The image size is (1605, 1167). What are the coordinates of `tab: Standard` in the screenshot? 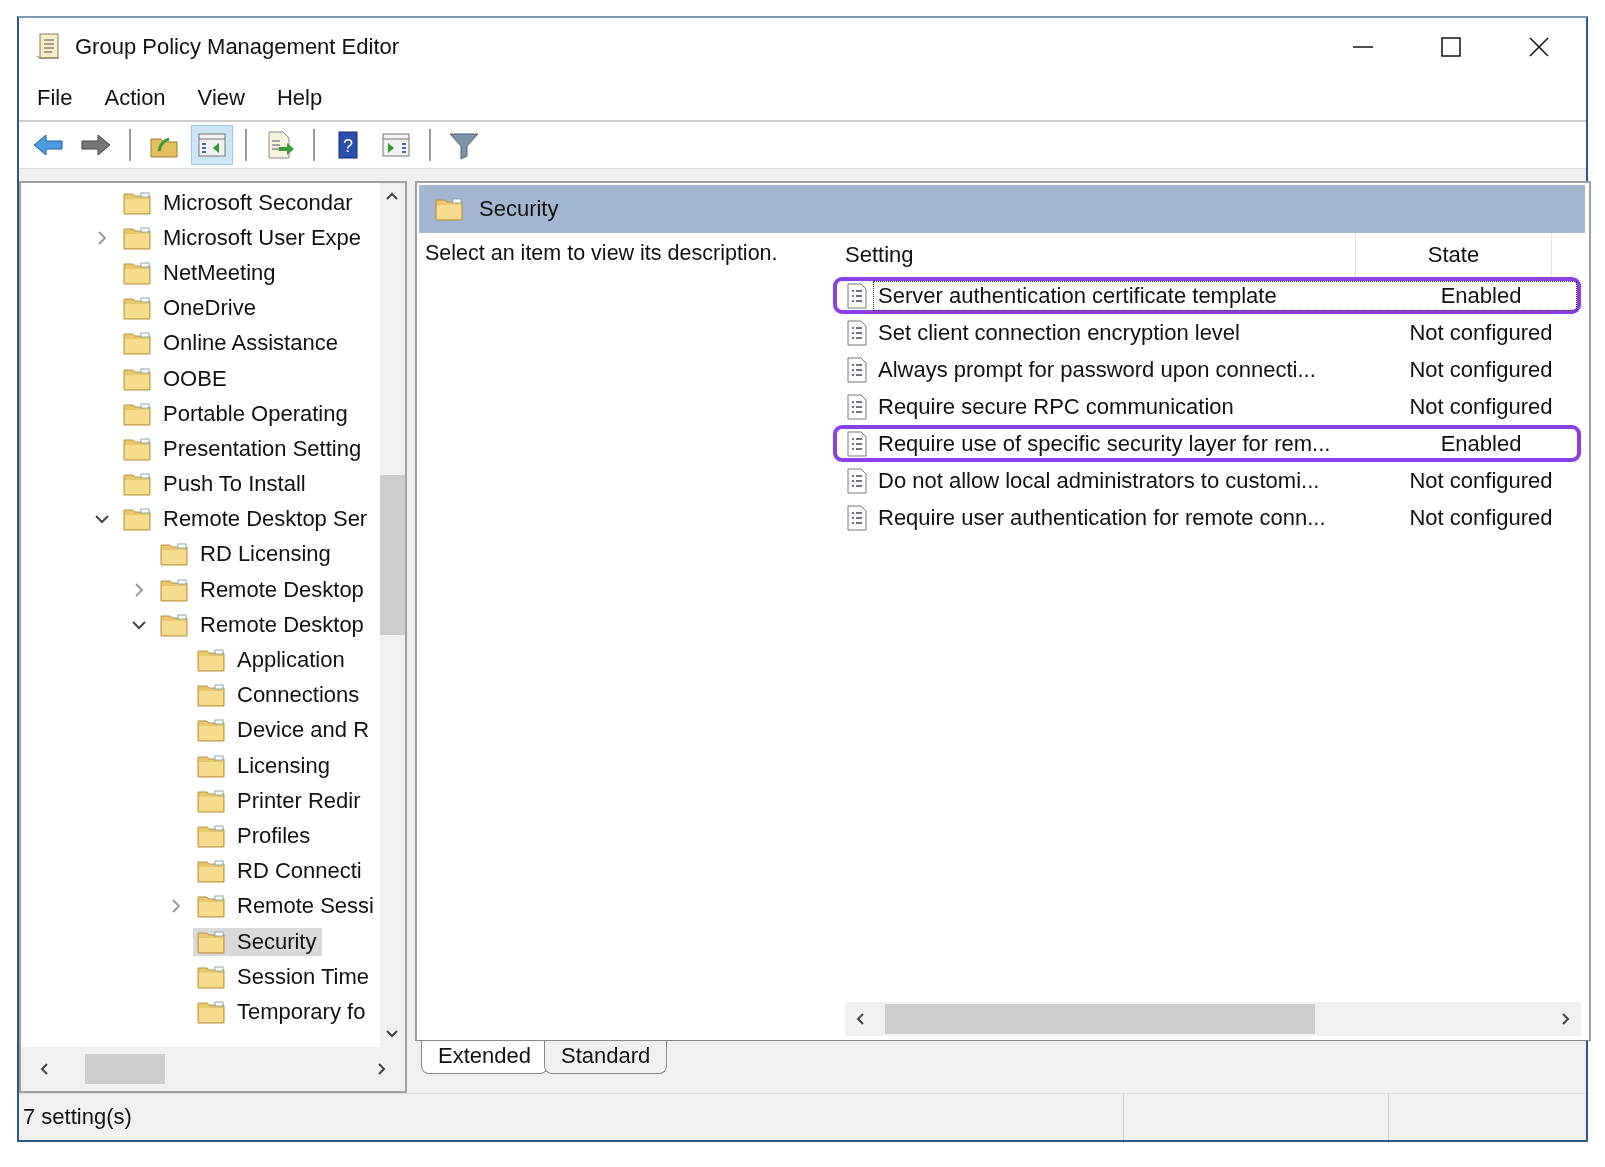 It's located at (605, 1057).